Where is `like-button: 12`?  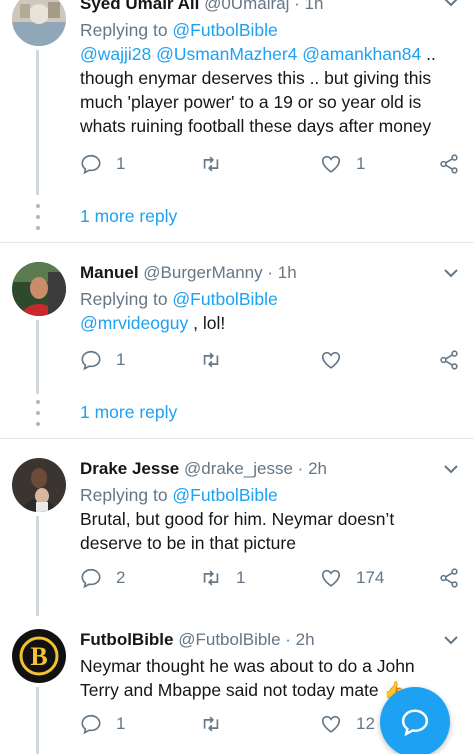 like-button: 12 is located at coordinates (347, 724).